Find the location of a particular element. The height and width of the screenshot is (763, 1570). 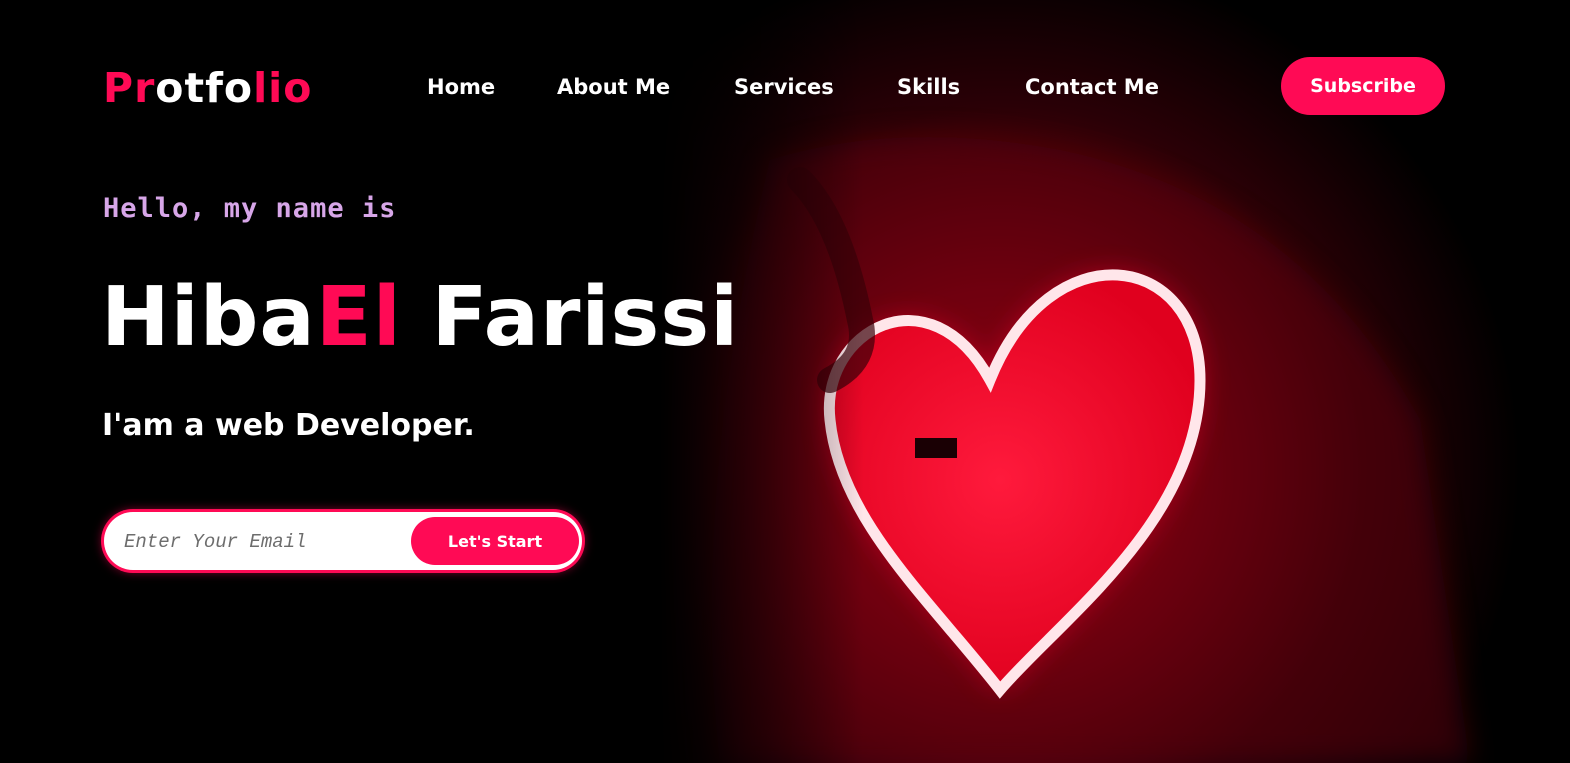

hero-name-highlight: El is located at coordinates (358, 317).